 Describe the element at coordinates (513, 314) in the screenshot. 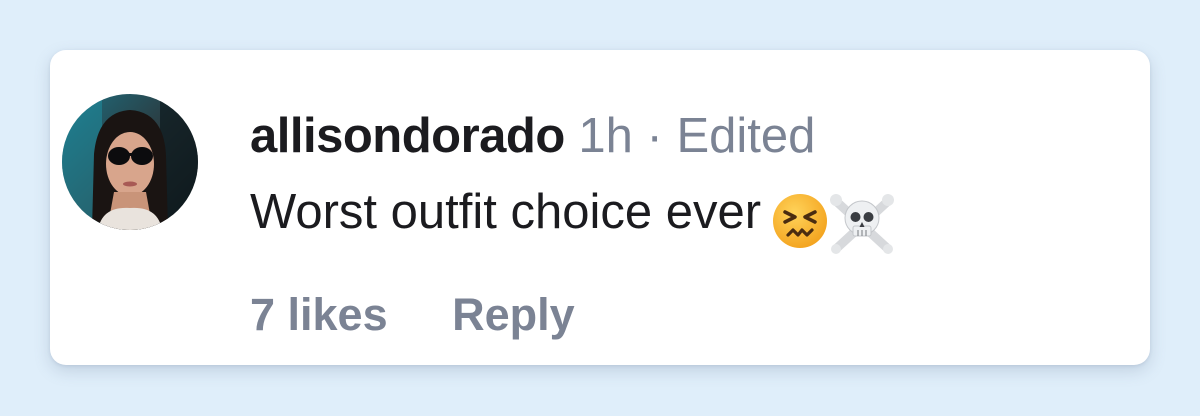

I see `reply-button: Reply` at that location.